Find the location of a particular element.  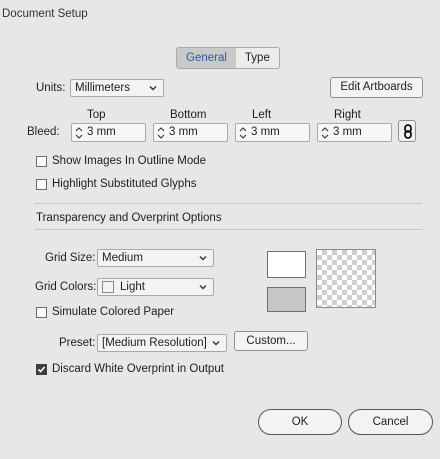

units-label: Units: is located at coordinates (51, 88).